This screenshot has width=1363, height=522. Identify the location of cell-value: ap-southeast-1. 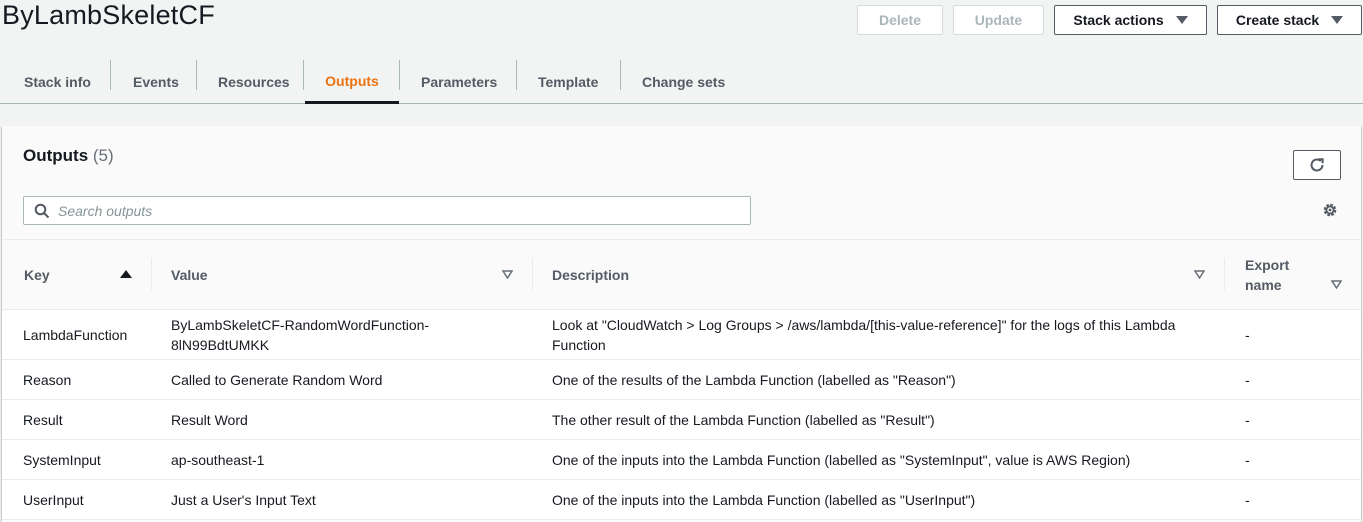
(342, 459).